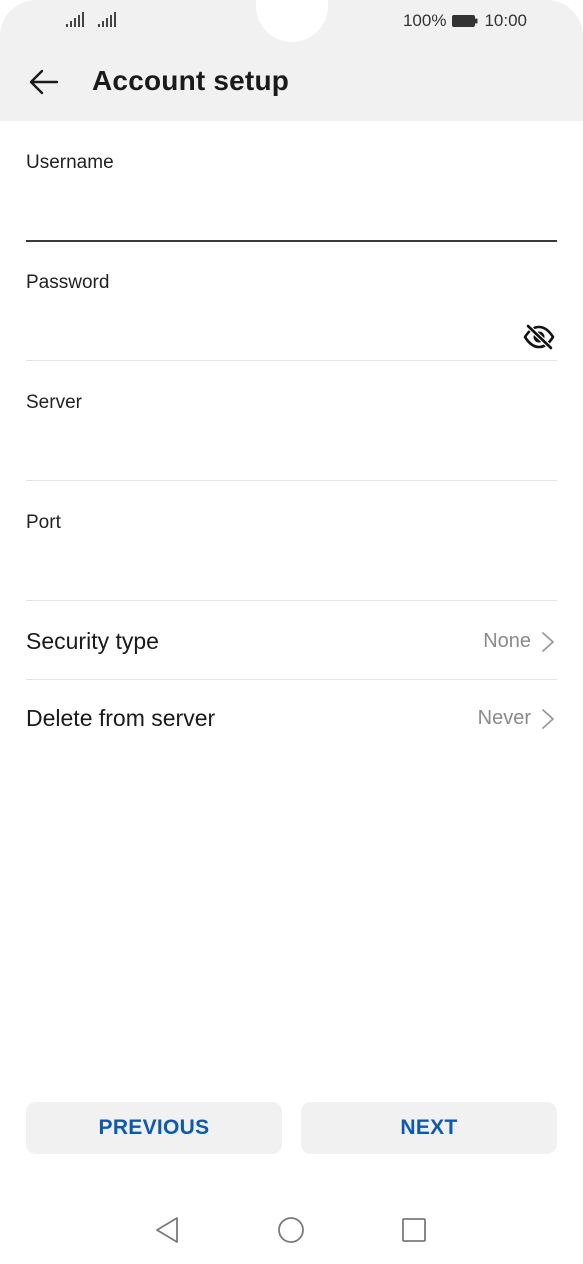 The height and width of the screenshot is (1264, 583). What do you see at coordinates (291, 241) in the screenshot?
I see `username-underline` at bounding box center [291, 241].